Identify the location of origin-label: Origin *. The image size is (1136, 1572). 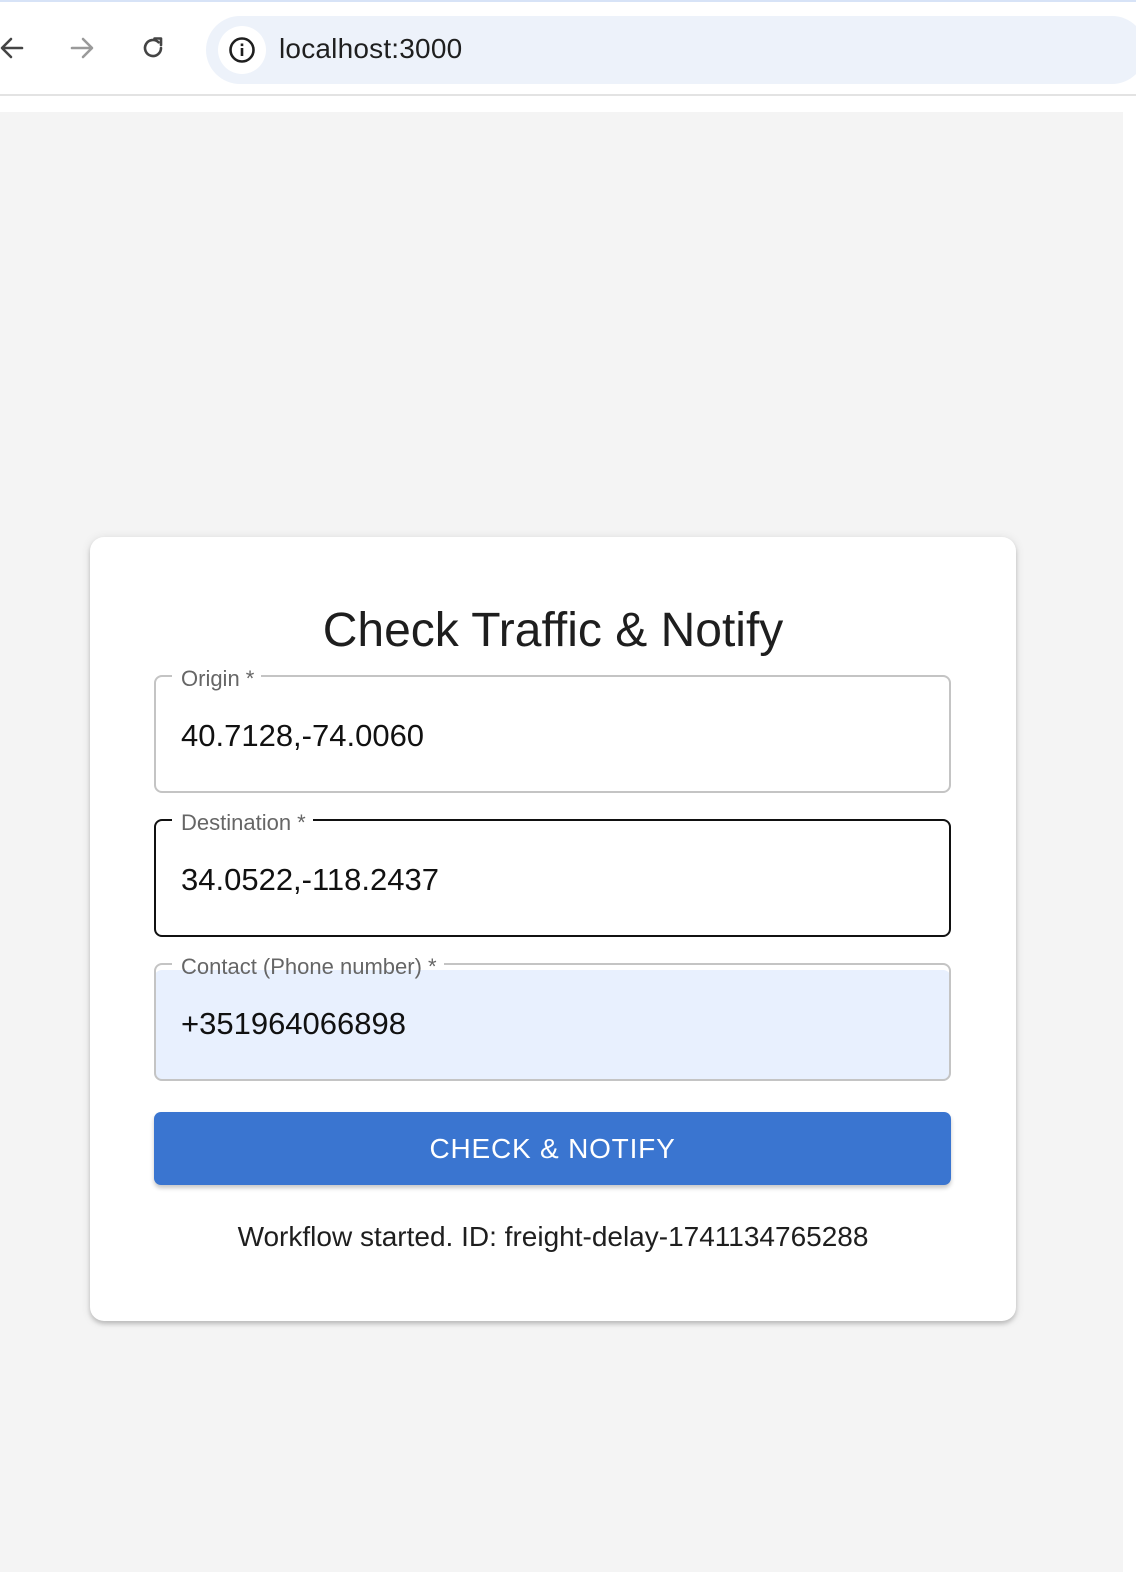
(218, 678).